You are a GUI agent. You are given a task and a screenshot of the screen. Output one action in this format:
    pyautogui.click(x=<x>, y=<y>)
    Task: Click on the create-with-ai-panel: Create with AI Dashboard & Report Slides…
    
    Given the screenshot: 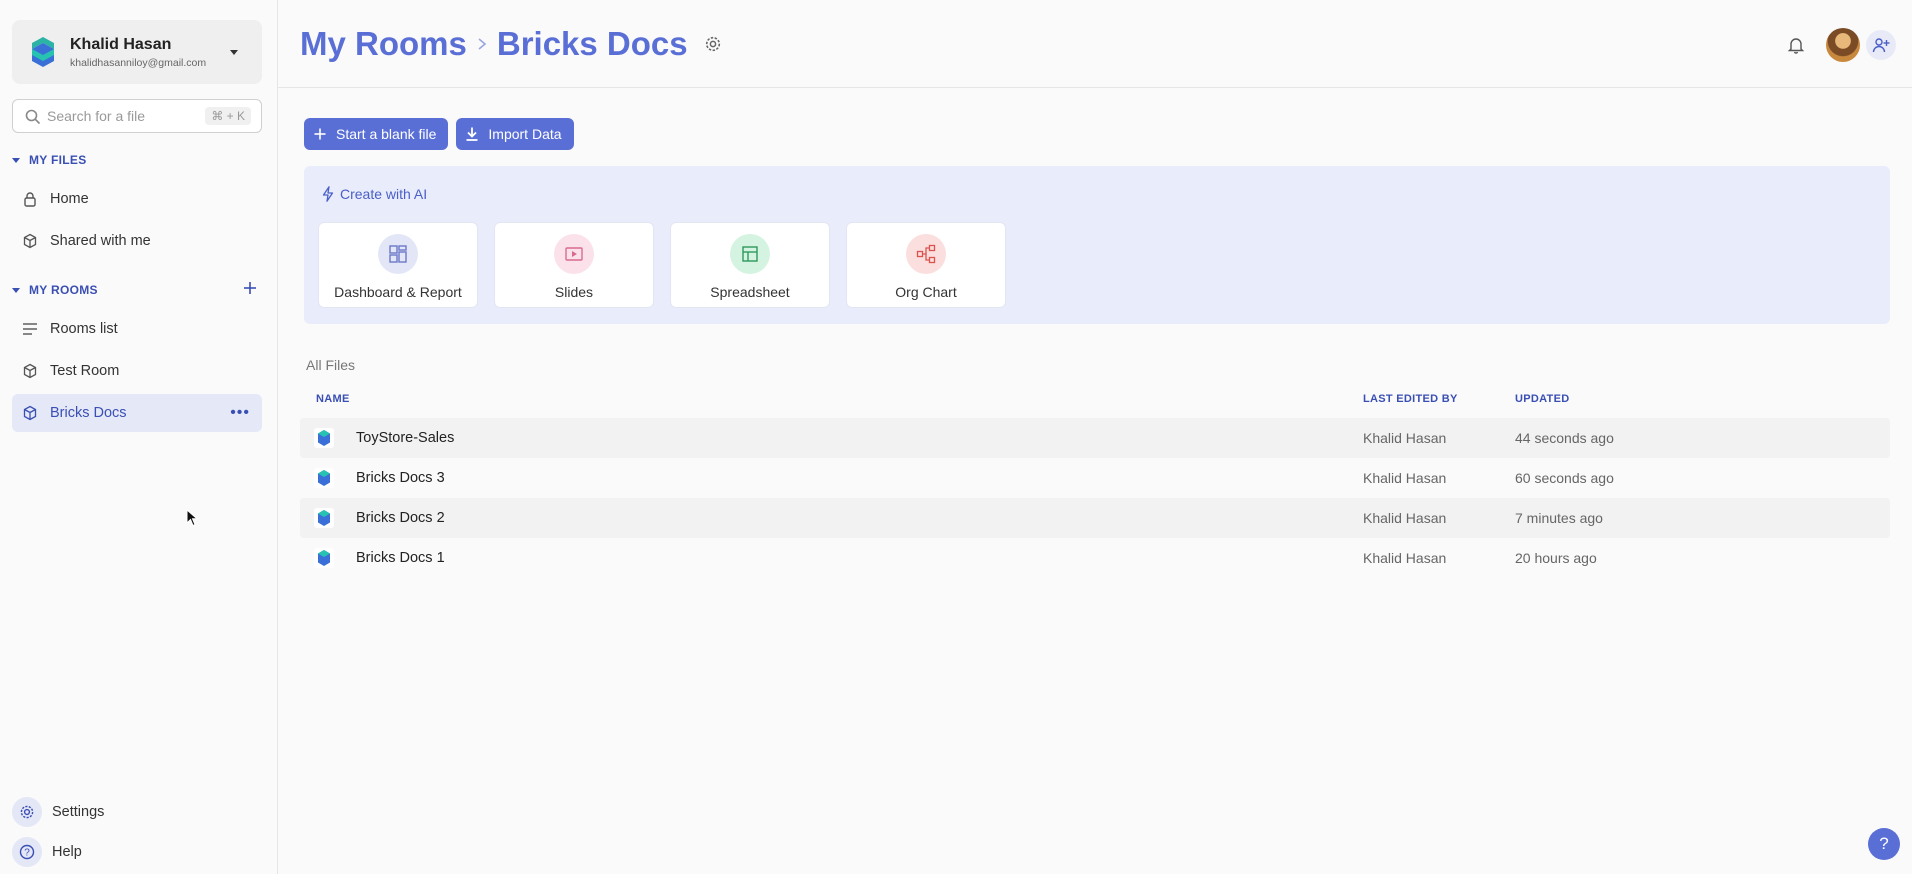 What is the action you would take?
    pyautogui.click(x=1097, y=245)
    